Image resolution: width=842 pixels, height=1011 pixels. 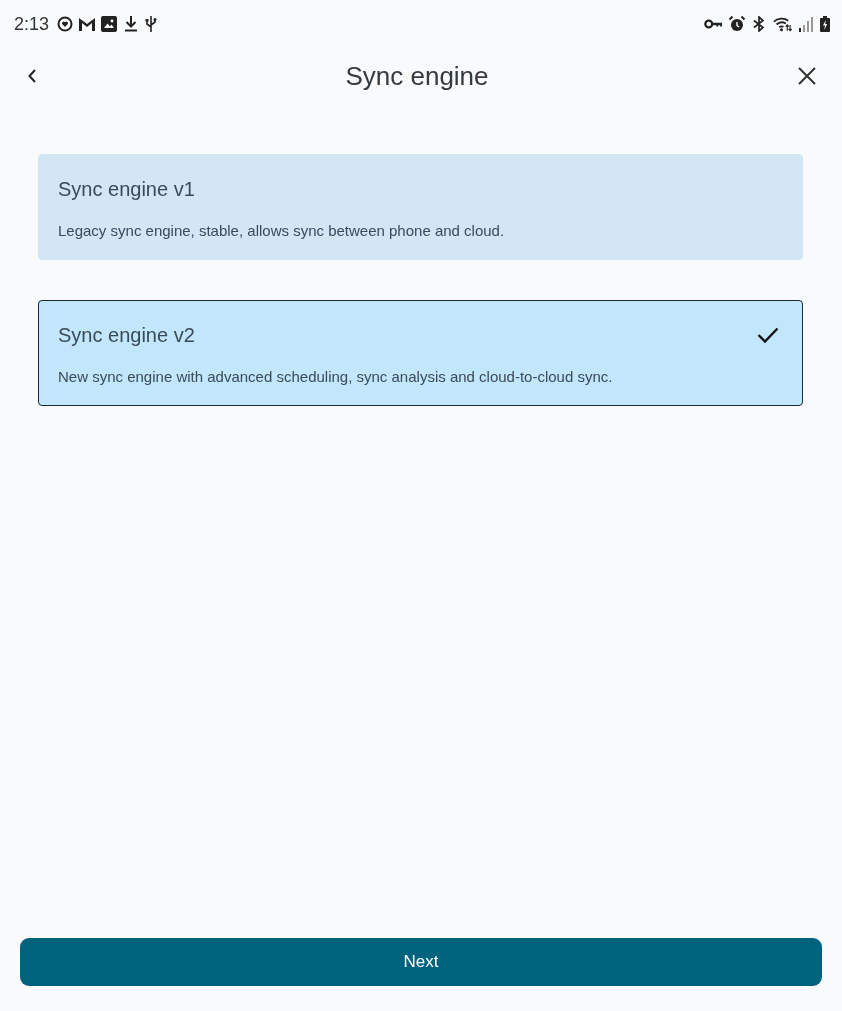 What do you see at coordinates (126, 189) in the screenshot?
I see `option-title: Sync engine v1` at bounding box center [126, 189].